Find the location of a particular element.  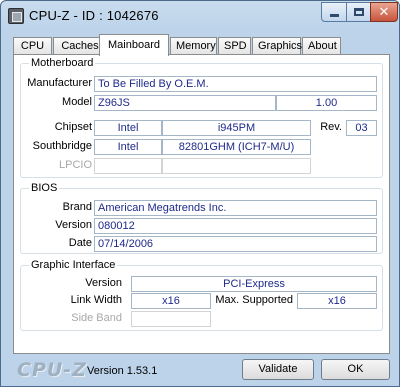

ok-button: OK is located at coordinates (355, 369).